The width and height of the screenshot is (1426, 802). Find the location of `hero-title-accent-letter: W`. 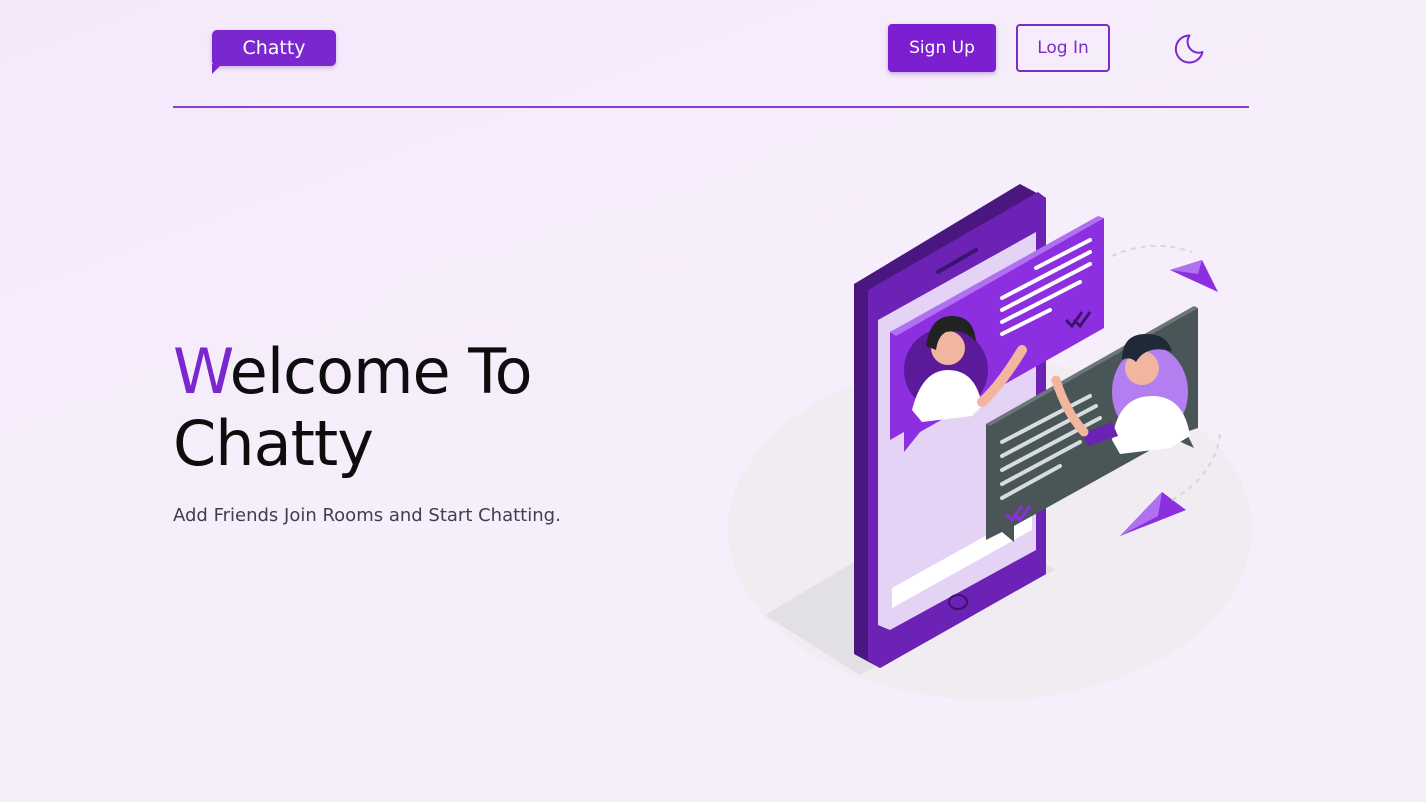

hero-title-accent-letter: W is located at coordinates (202, 371).